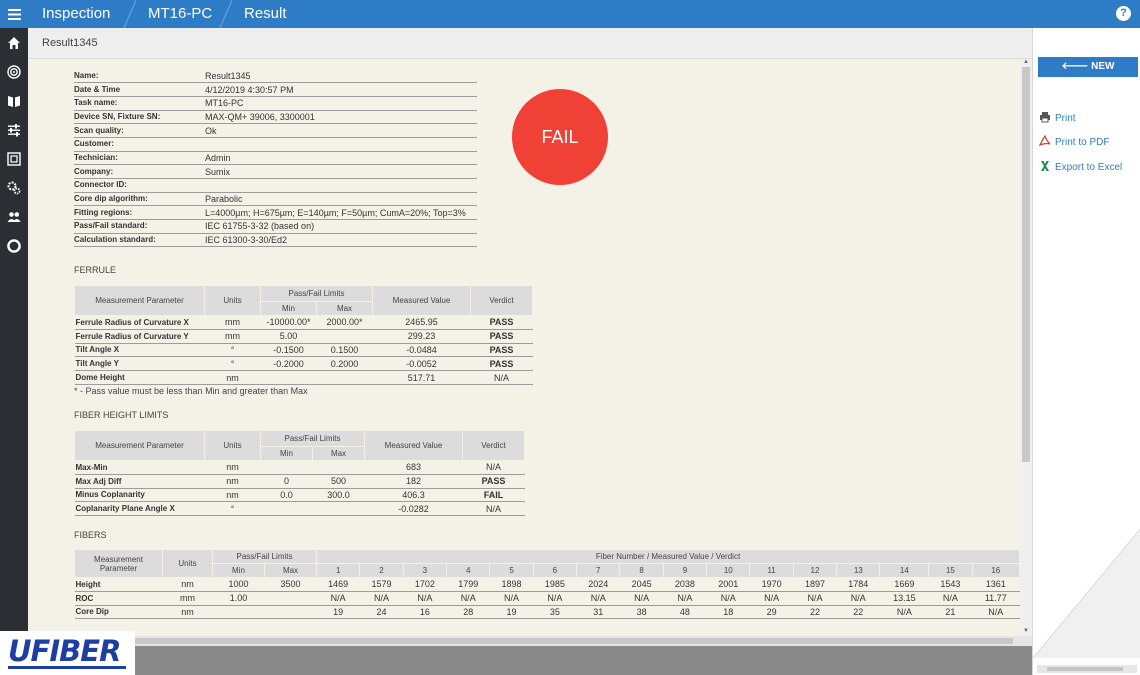 This screenshot has width=1140, height=675. What do you see at coordinates (1086, 593) in the screenshot?
I see `corner-decoration` at bounding box center [1086, 593].